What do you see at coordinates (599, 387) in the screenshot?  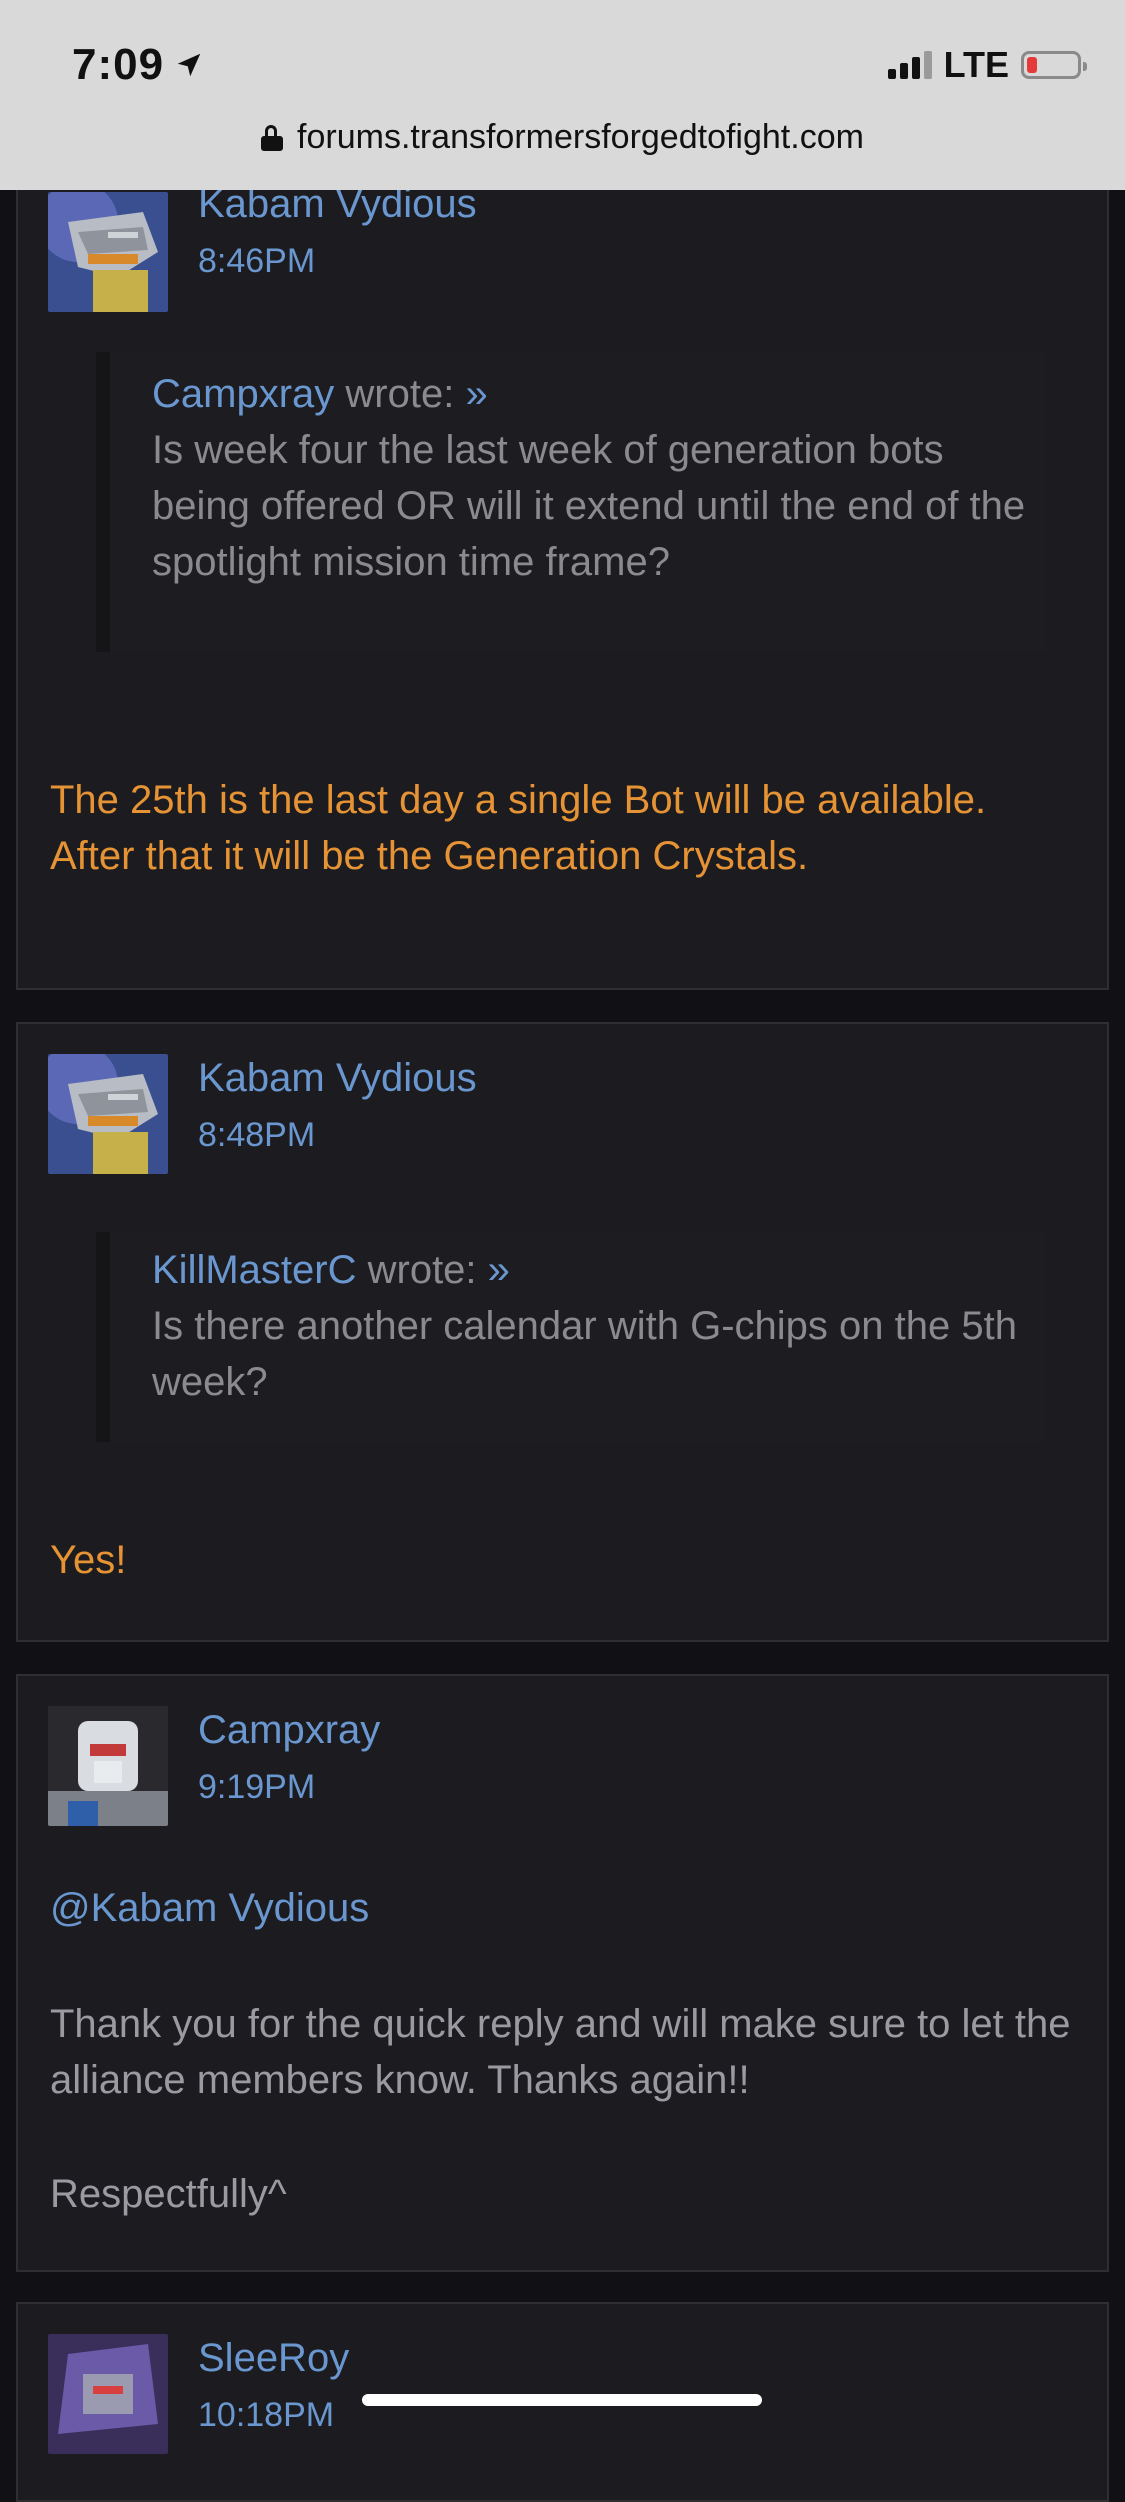 I see `quote-header: Campxray wrote: »` at bounding box center [599, 387].